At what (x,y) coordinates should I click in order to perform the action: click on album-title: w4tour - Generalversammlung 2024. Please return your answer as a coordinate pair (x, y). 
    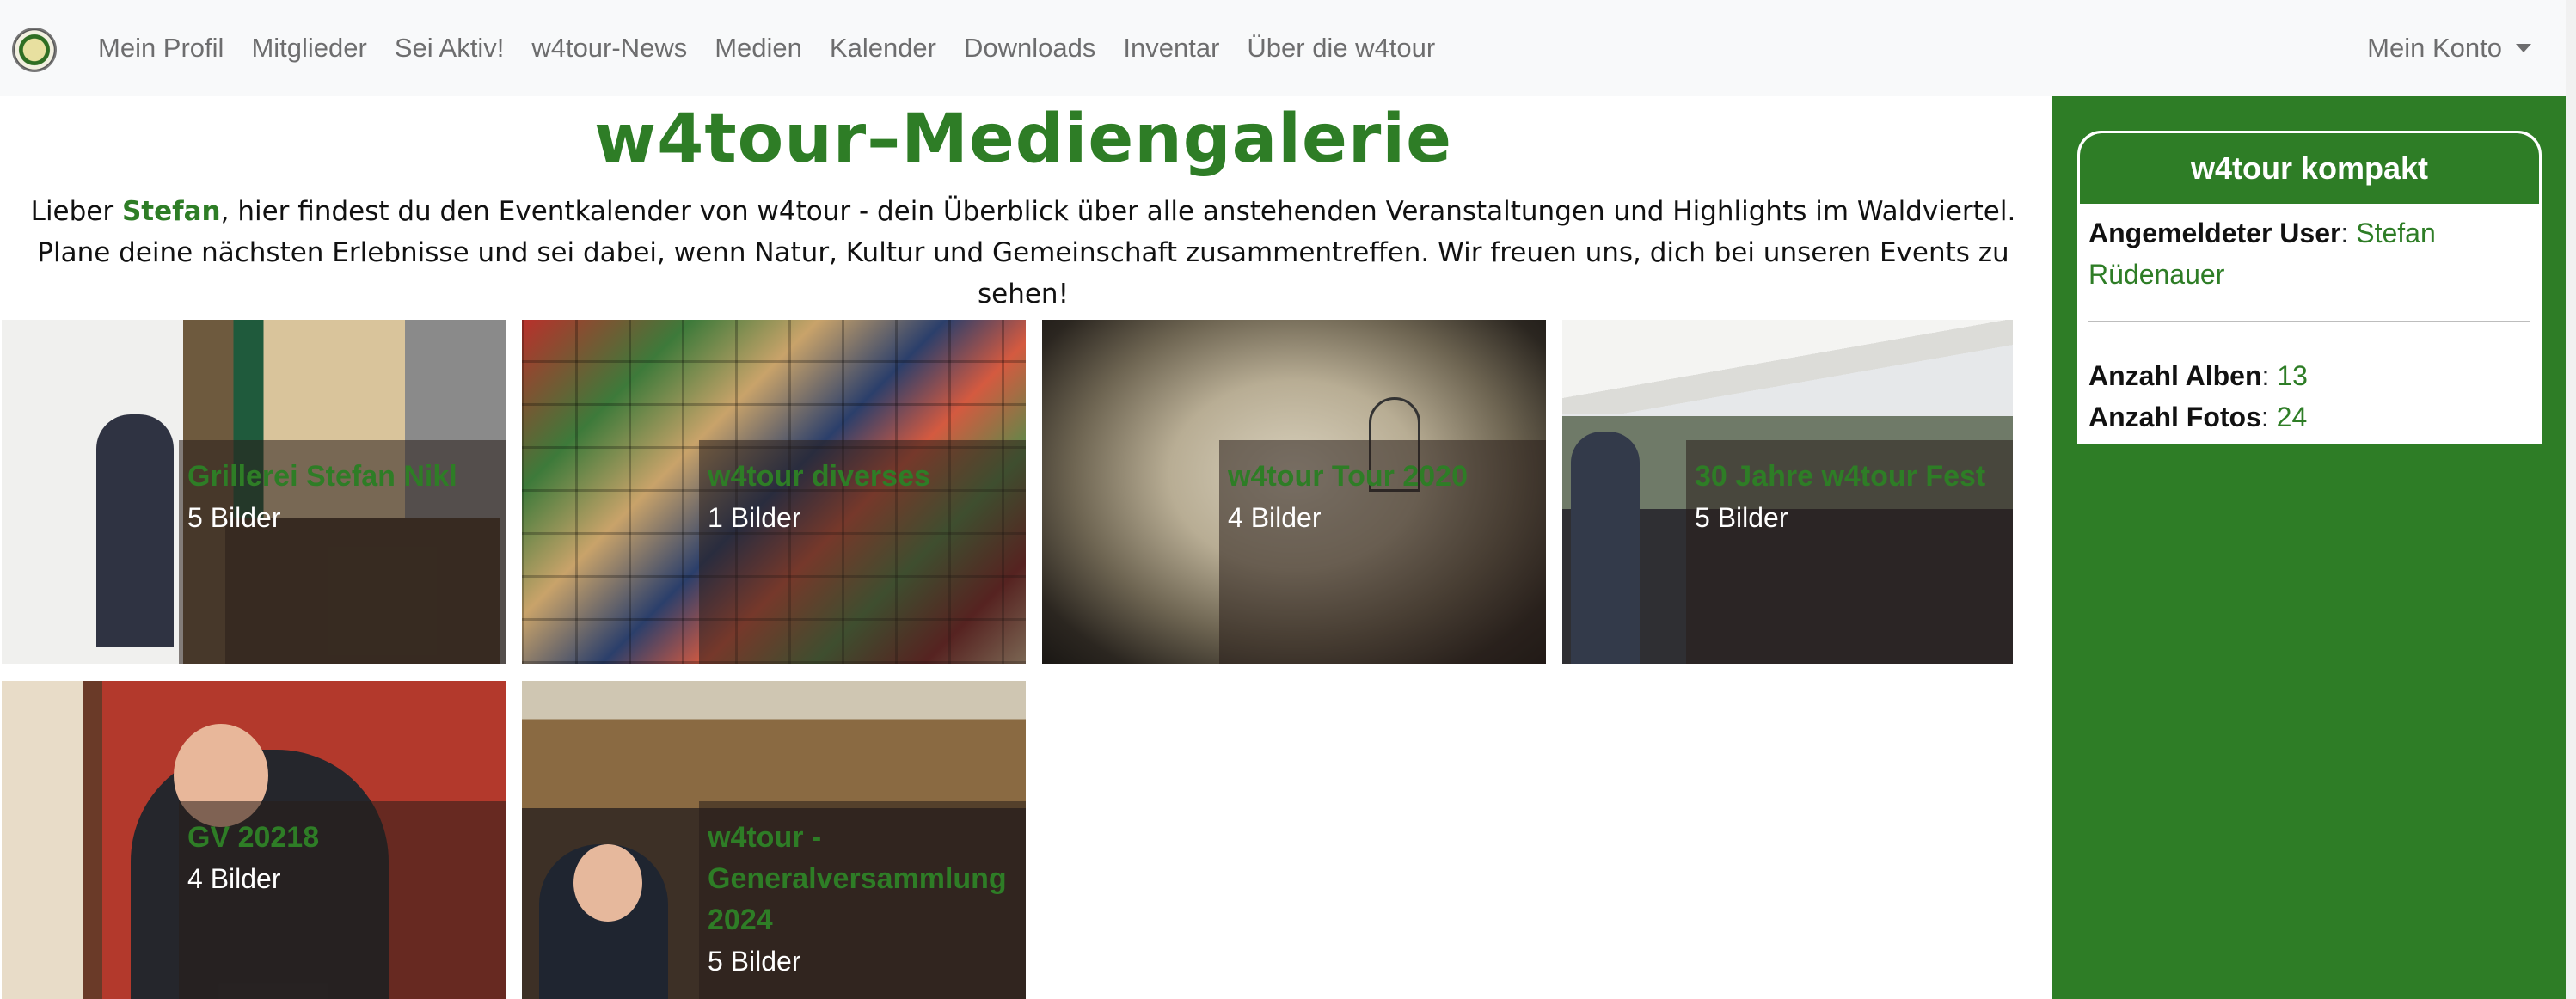
    Looking at the image, I should click on (862, 879).